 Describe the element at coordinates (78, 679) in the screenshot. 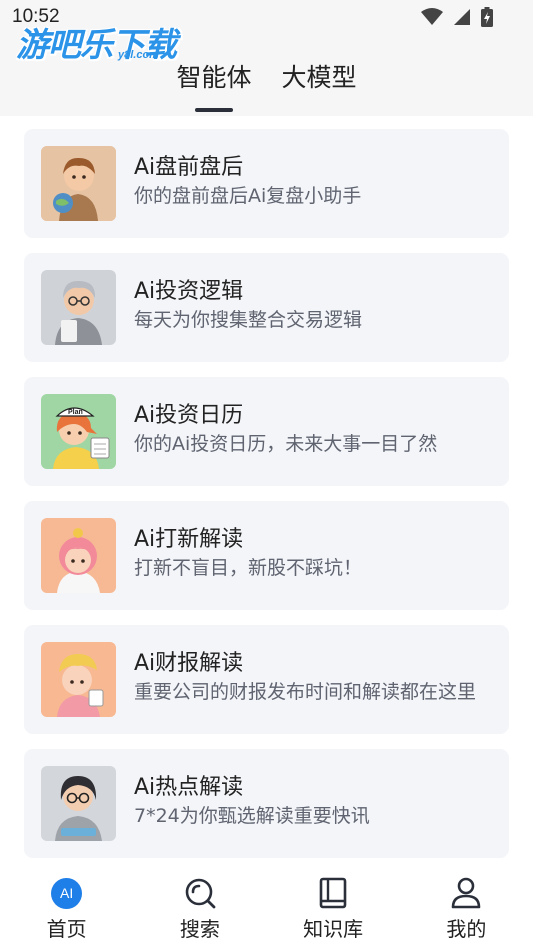

I see `yellow-hat-girl-avatar` at that location.